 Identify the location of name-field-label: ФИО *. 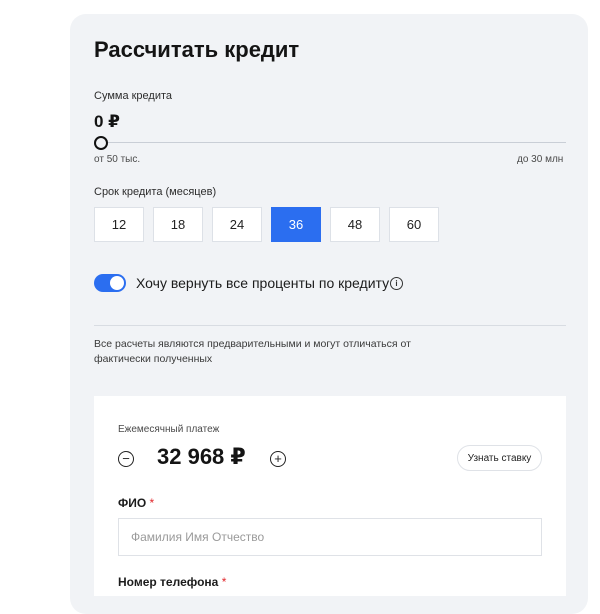
(136, 503).